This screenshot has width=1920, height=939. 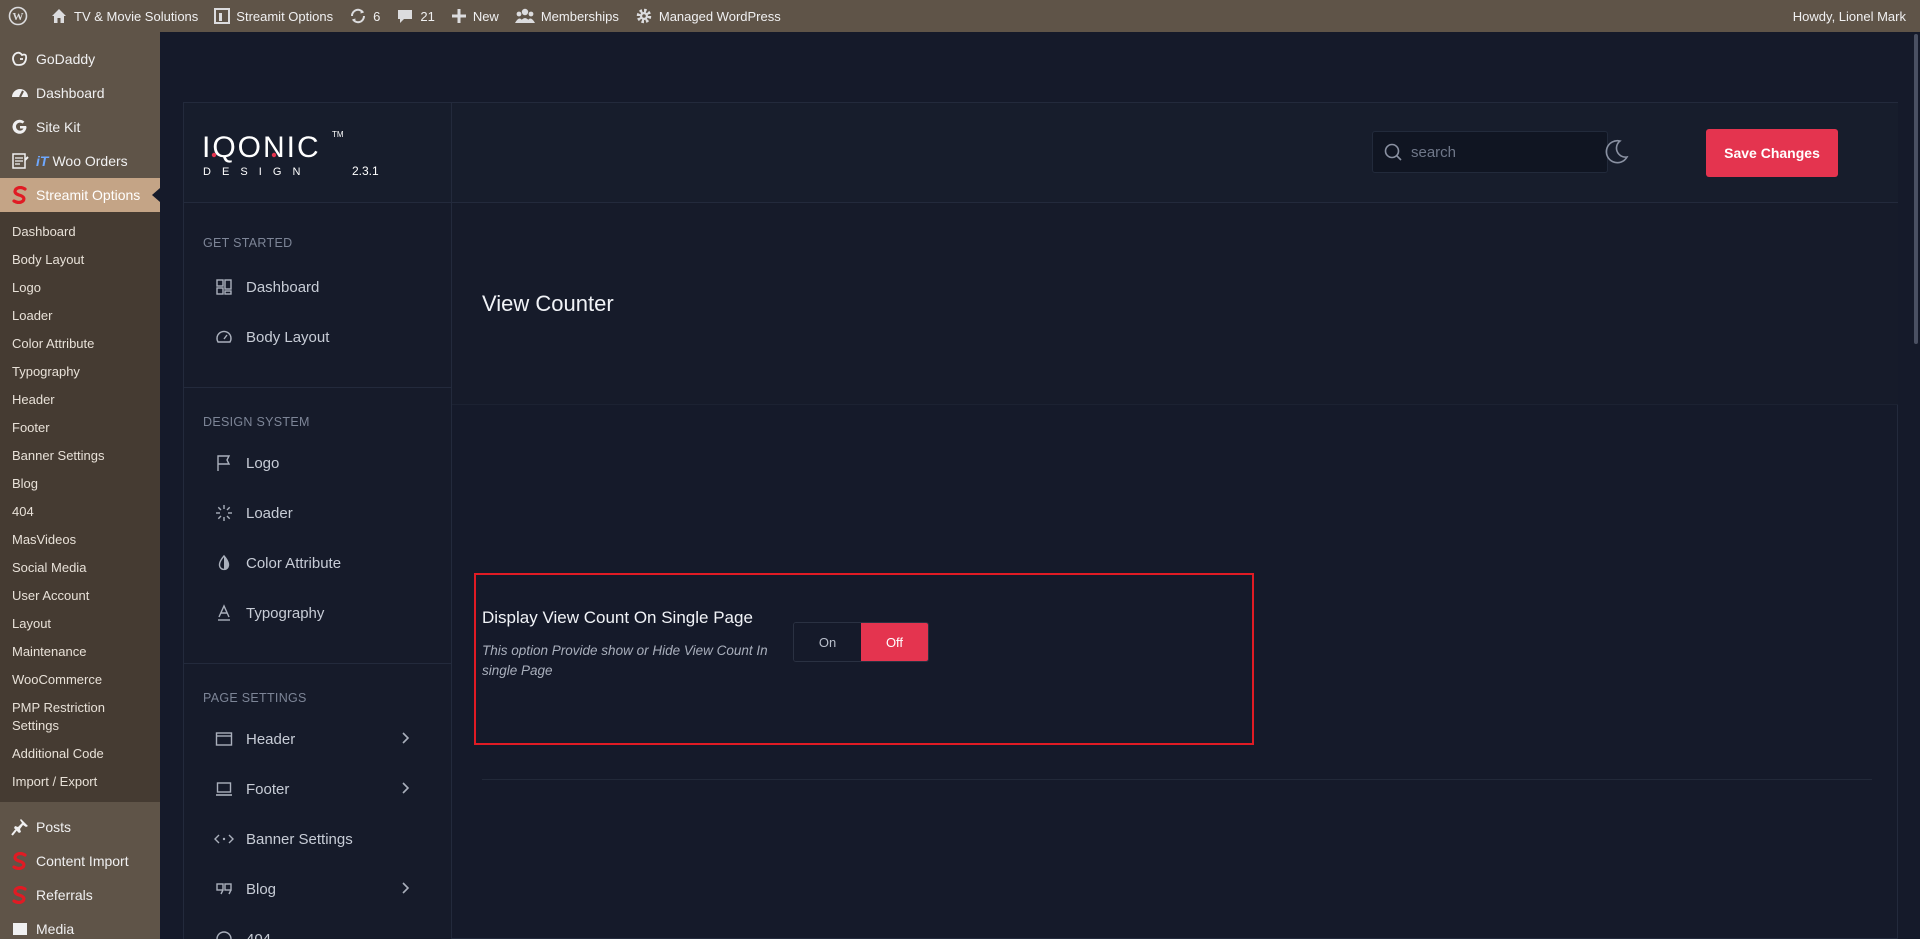 What do you see at coordinates (80, 925) in the screenshot?
I see `wp-menu-media: Media` at bounding box center [80, 925].